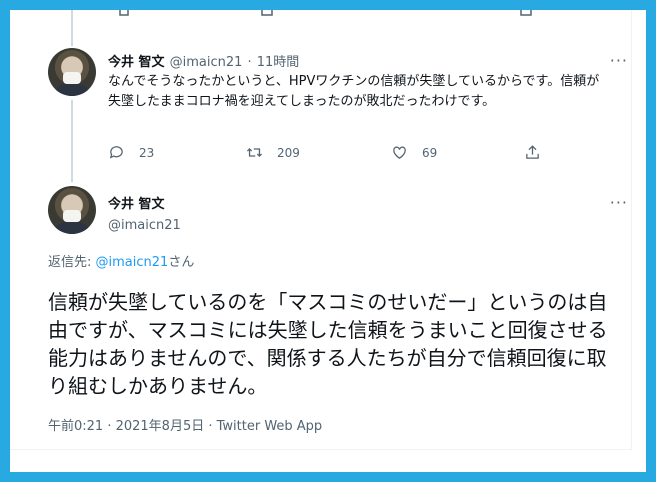 Image resolution: width=656 pixels, height=482 pixels. I want to click on reply-to-label: 返信先: @imaicn21さん, so click(121, 260).